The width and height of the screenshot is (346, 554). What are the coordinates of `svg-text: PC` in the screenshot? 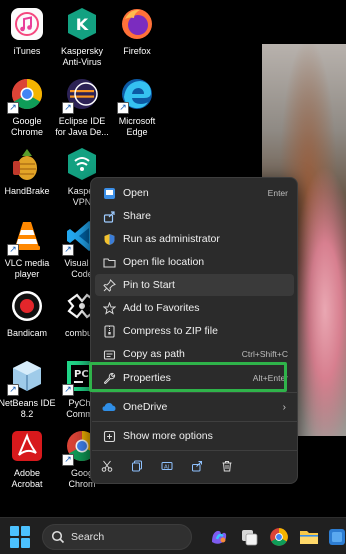 It's located at (81, 374).